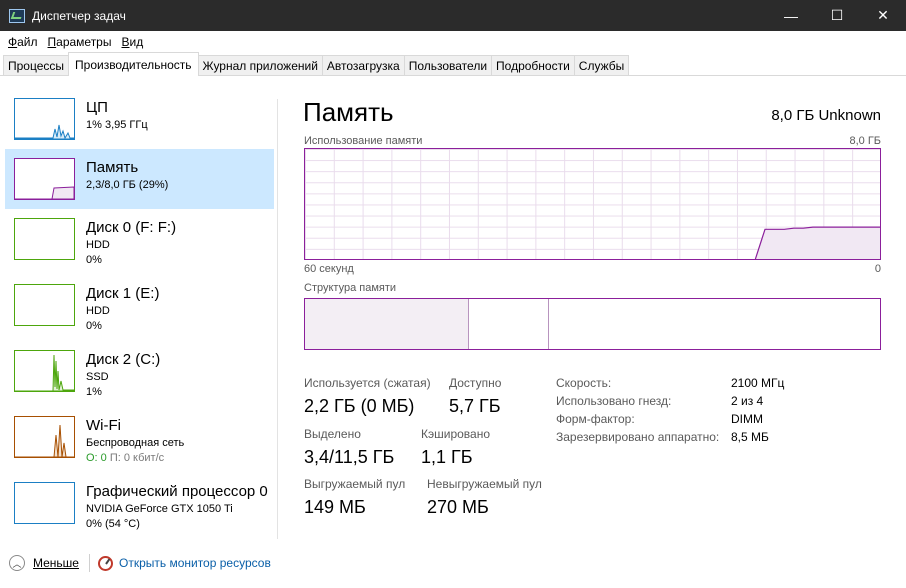 The width and height of the screenshot is (906, 588). Describe the element at coordinates (17, 563) in the screenshot. I see `chevron-up-icon: ︿` at that location.